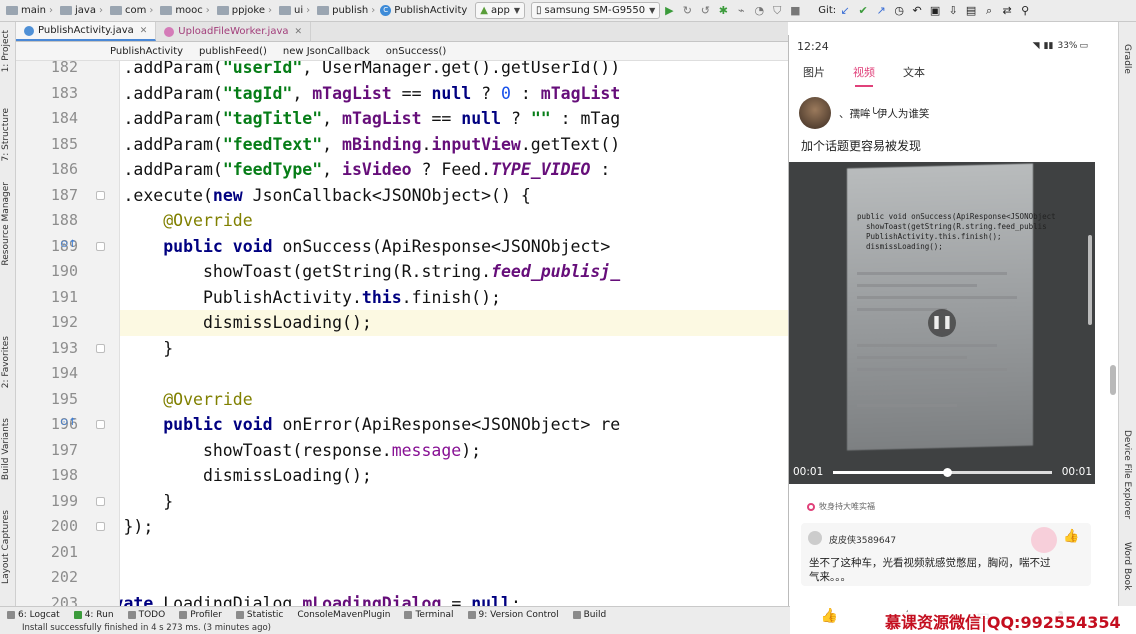 The width and height of the screenshot is (1136, 634). I want to click on rollback-icon: ↶, so click(917, 10).